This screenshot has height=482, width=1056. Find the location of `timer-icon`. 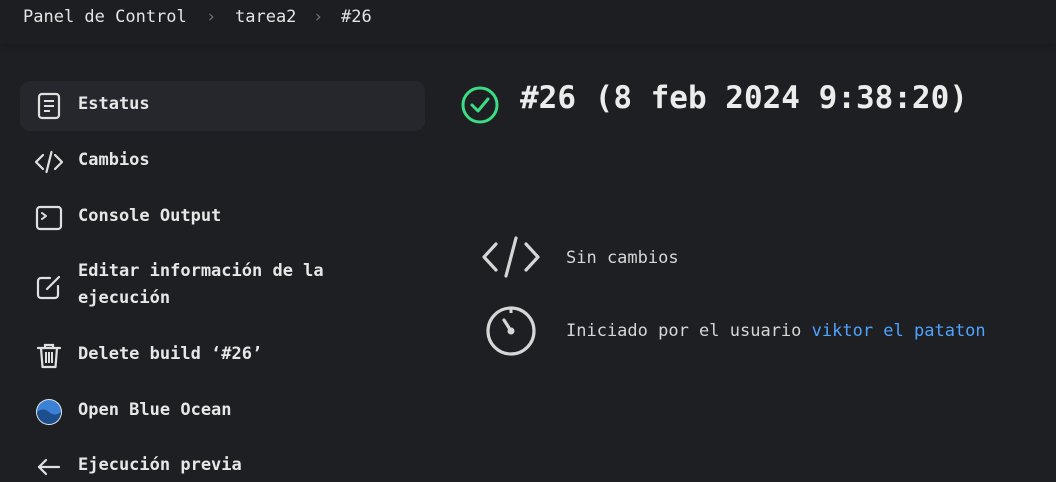

timer-icon is located at coordinates (511, 331).